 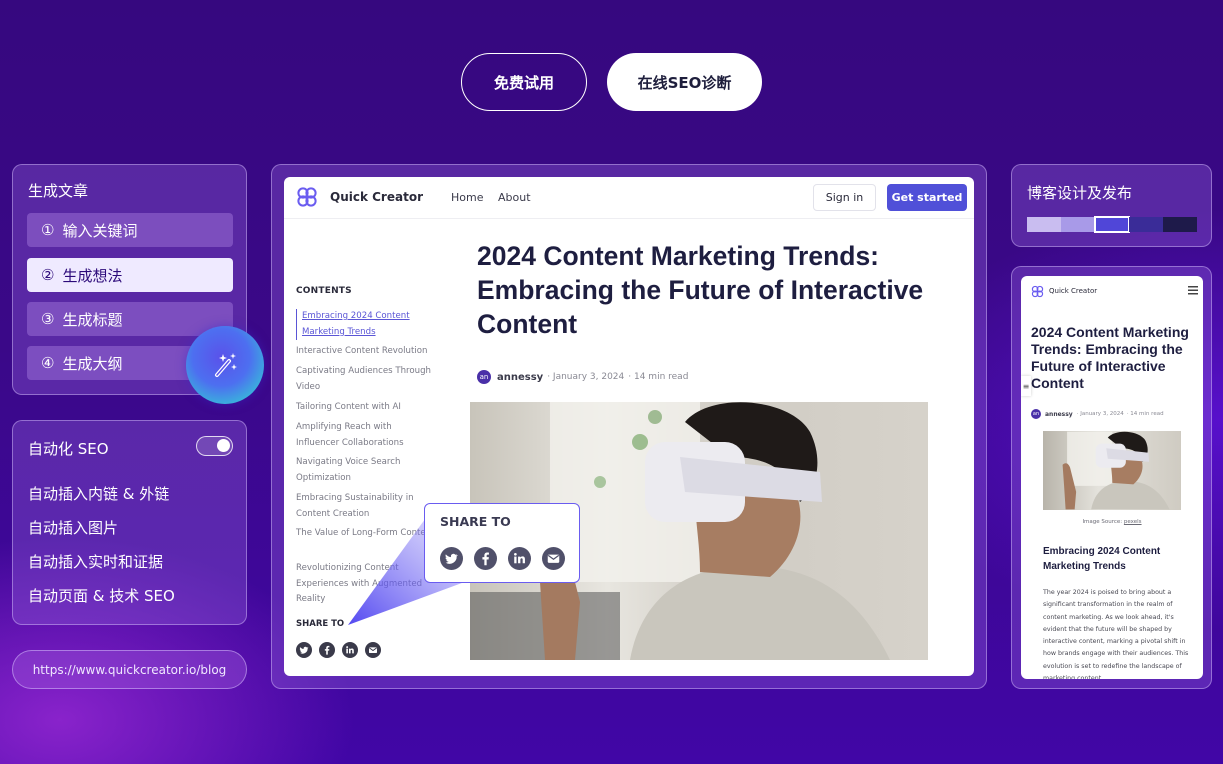 I want to click on share-title: SHARE TO, so click(x=320, y=624).